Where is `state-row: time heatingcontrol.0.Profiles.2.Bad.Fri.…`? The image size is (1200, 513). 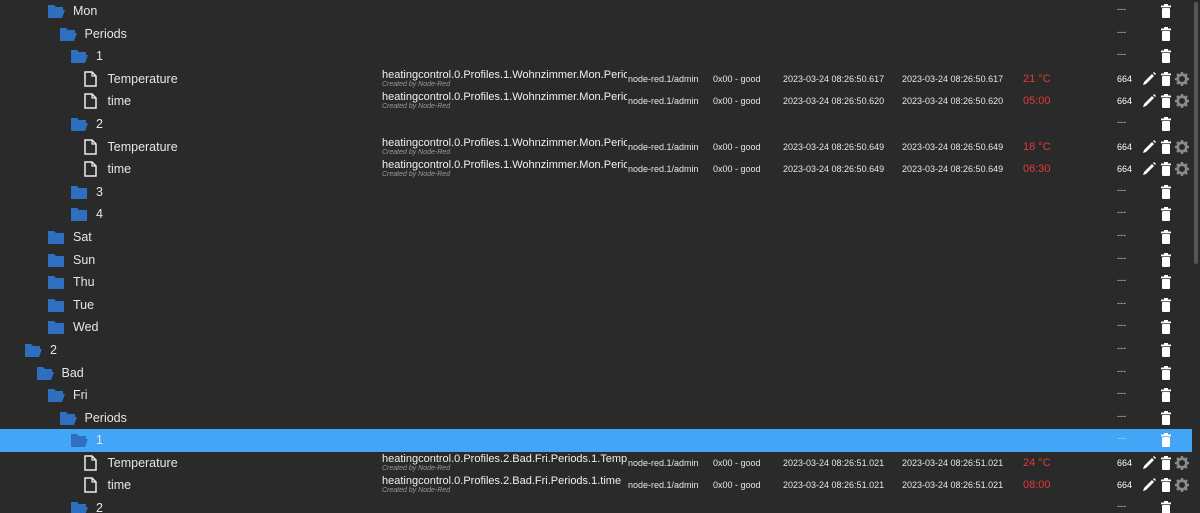
state-row: time heatingcontrol.0.Profiles.2.Bad.Fri.… is located at coordinates (596, 485).